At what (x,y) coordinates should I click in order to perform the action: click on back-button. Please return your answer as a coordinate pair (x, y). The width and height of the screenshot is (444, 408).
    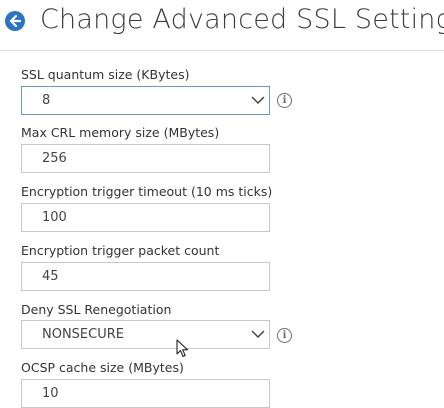
    Looking at the image, I should click on (15, 21).